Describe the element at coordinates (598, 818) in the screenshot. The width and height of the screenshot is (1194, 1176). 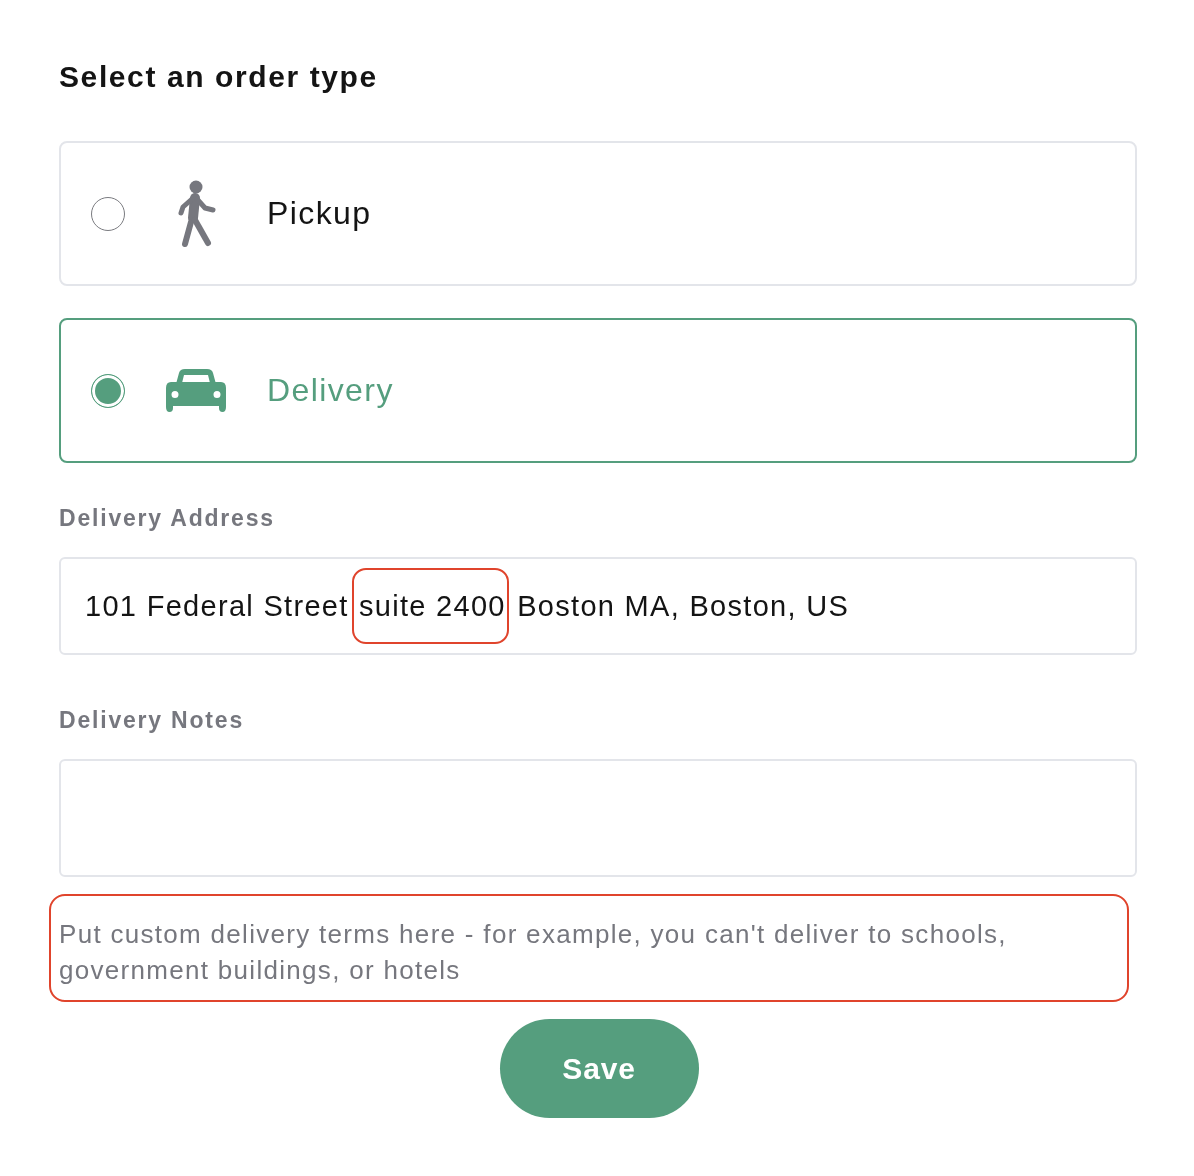
I see `notes-field` at that location.